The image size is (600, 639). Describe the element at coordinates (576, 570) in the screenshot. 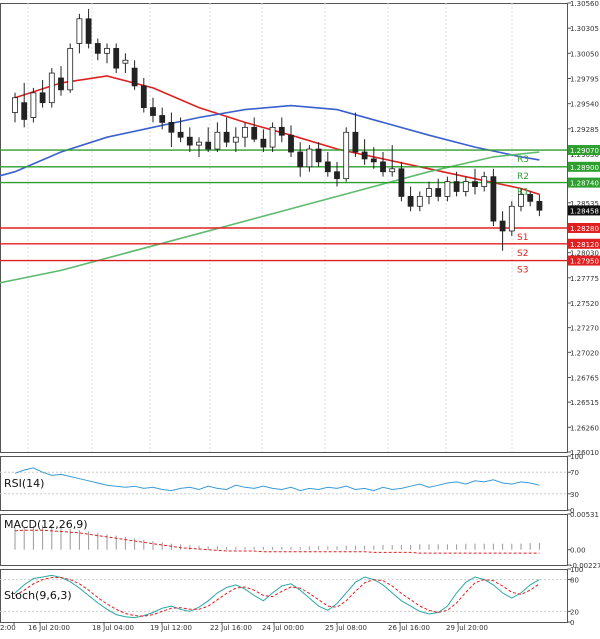

I see `stoch-y-tick-label: 100` at that location.